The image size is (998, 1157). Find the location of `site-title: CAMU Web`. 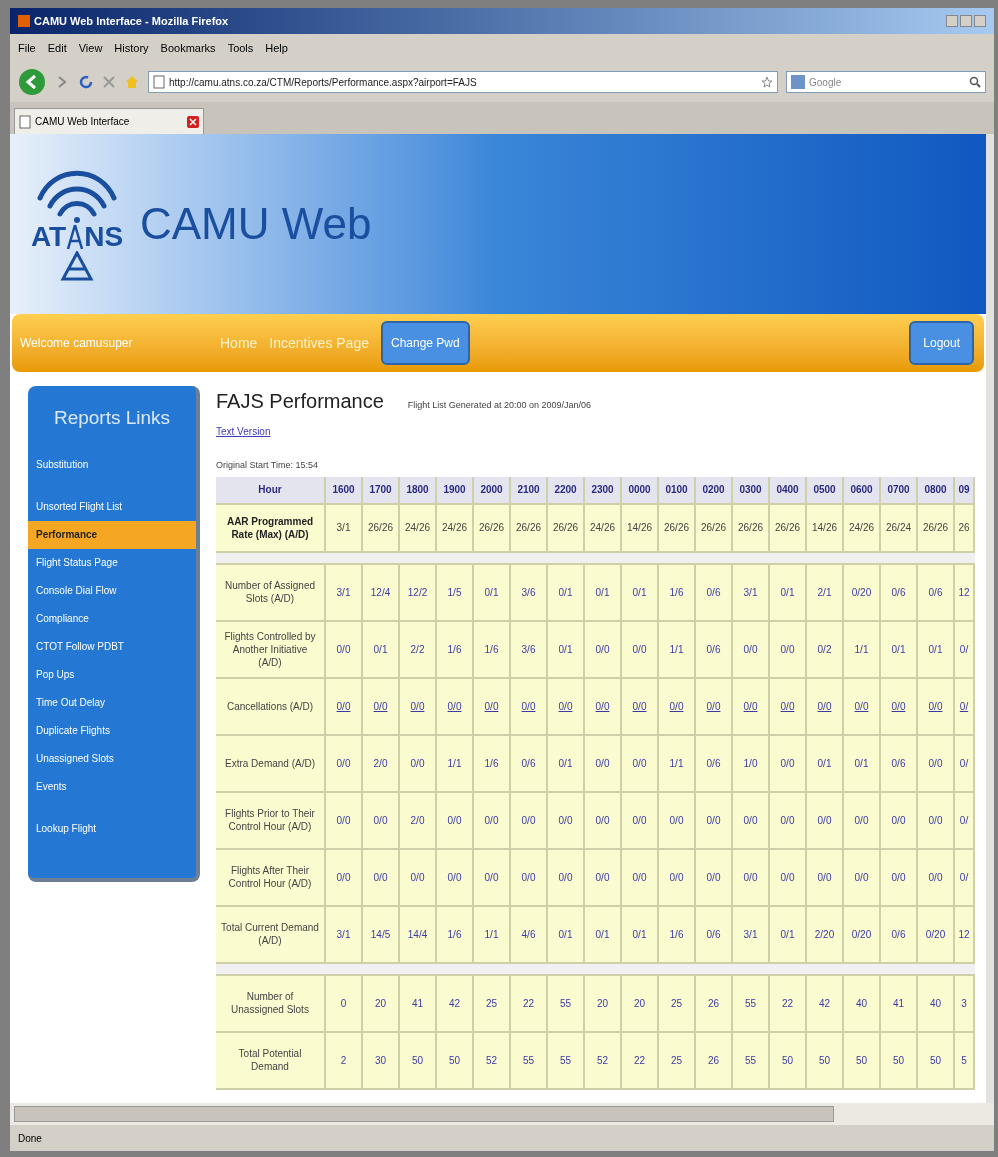

site-title: CAMU Web is located at coordinates (256, 224).